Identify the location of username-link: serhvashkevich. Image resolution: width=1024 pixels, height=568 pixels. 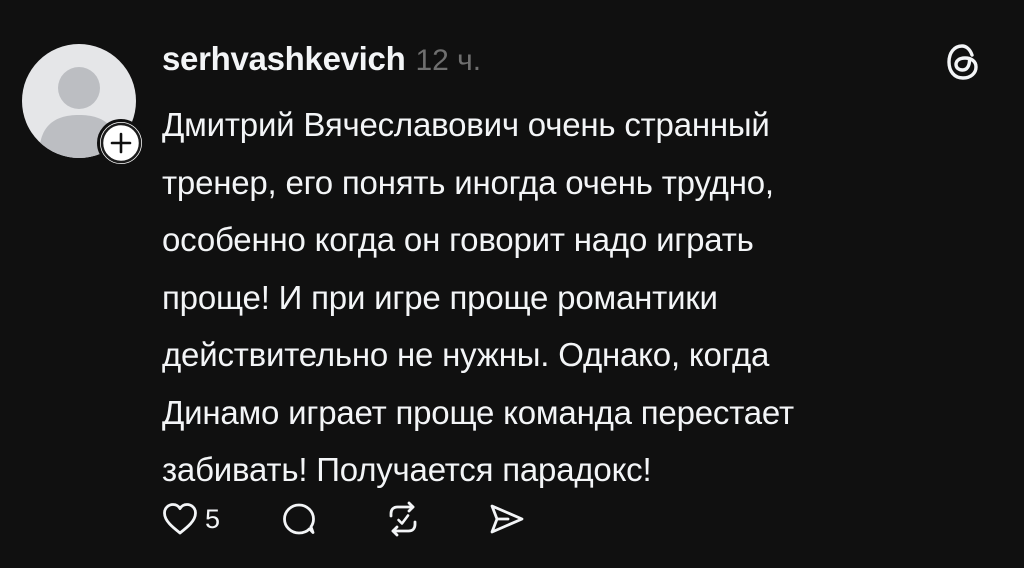
(284, 59).